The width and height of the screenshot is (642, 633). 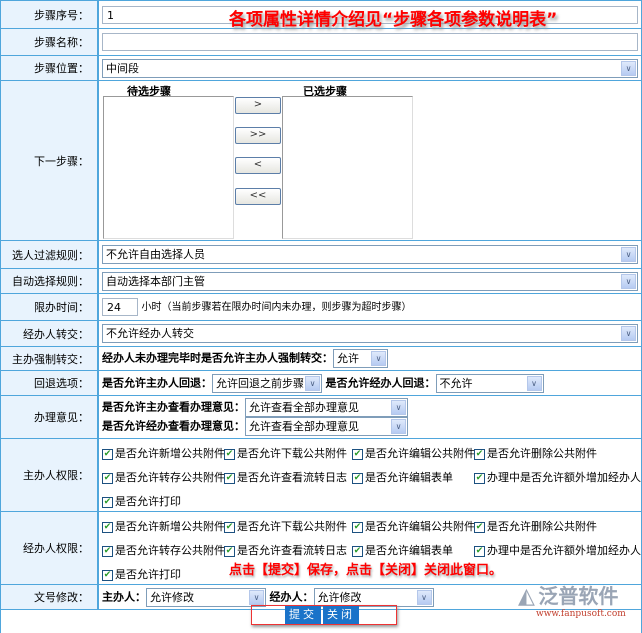 What do you see at coordinates (347, 167) in the screenshot?
I see `selected-steps-list` at bounding box center [347, 167].